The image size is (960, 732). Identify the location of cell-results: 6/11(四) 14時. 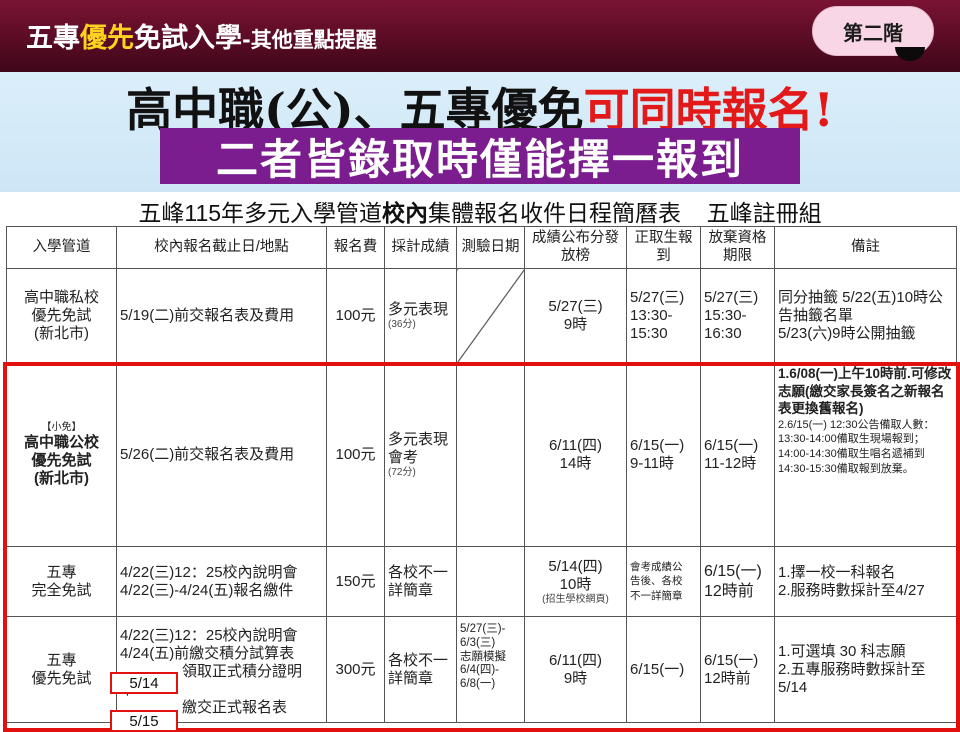
(575, 454).